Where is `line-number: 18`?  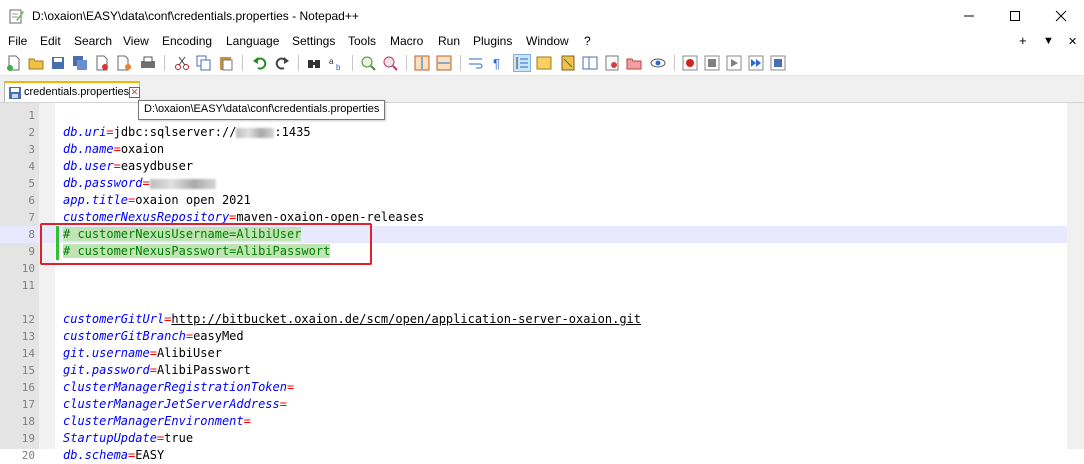
line-number: 18 is located at coordinates (28, 421).